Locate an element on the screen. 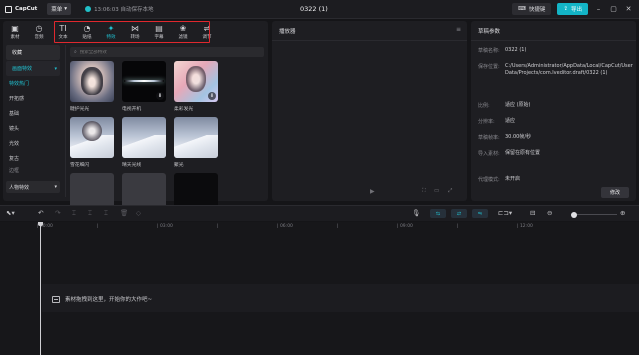 Image resolution: width=639 pixels, height=355 pixels. menu-button: 菜单 ▾ is located at coordinates (59, 9).